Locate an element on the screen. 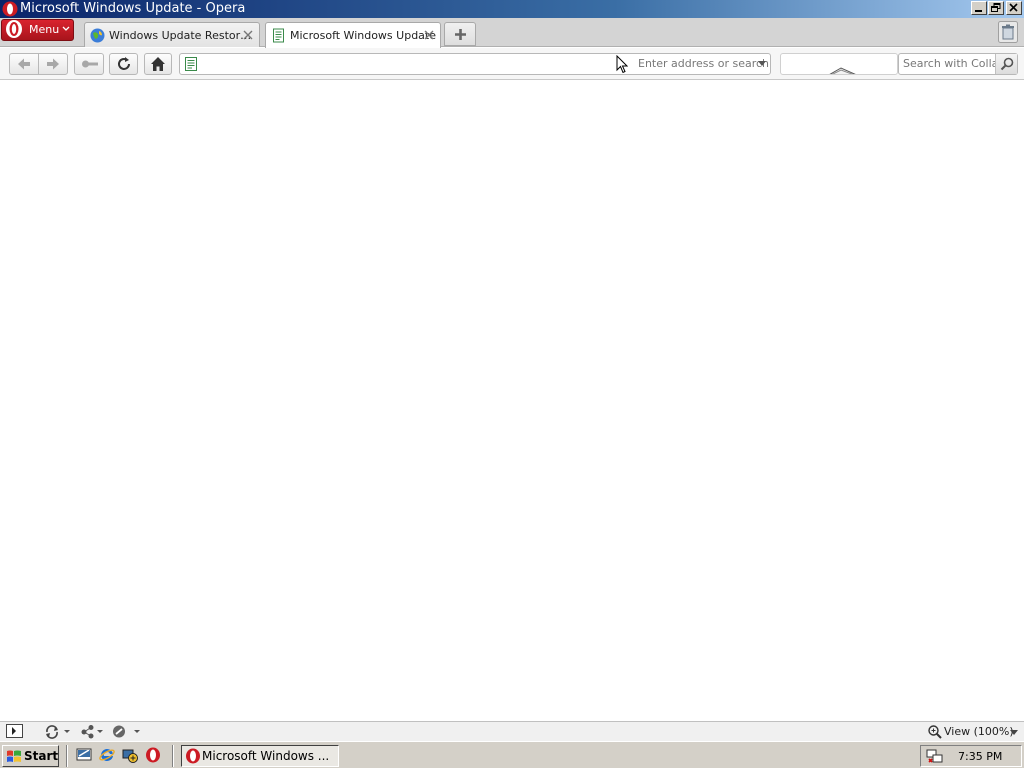 Image resolution: width=1024 pixels, height=768 pixels. close-window-button is located at coordinates (1014, 8).